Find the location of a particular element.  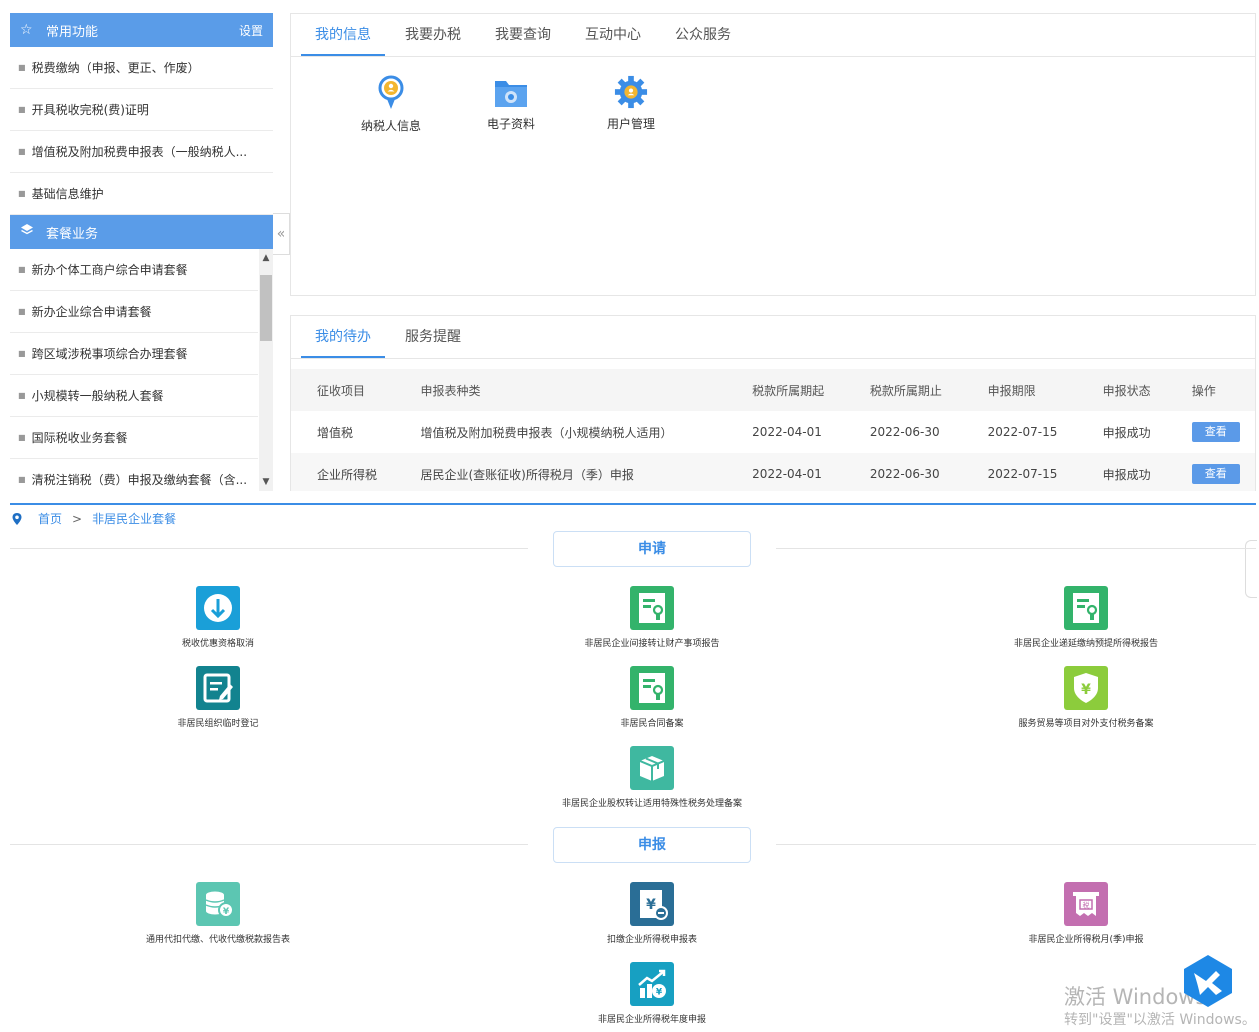

section-title-declare: 申报 is located at coordinates (652, 845).